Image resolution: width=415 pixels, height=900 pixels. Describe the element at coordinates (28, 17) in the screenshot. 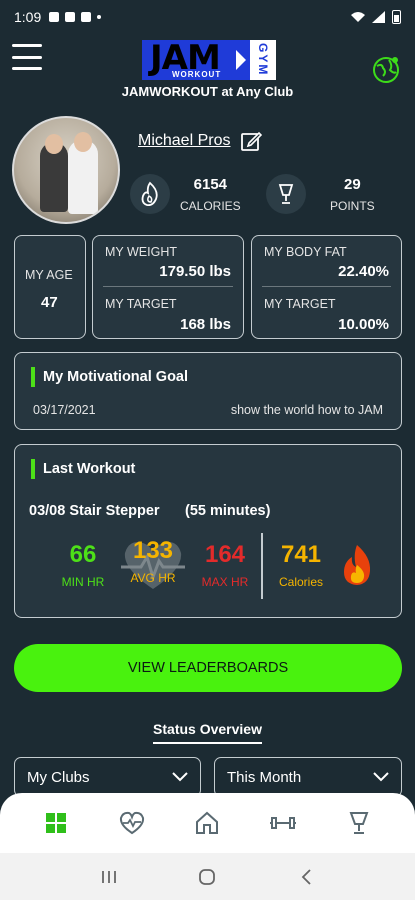

I see `status-time: 1:09` at that location.